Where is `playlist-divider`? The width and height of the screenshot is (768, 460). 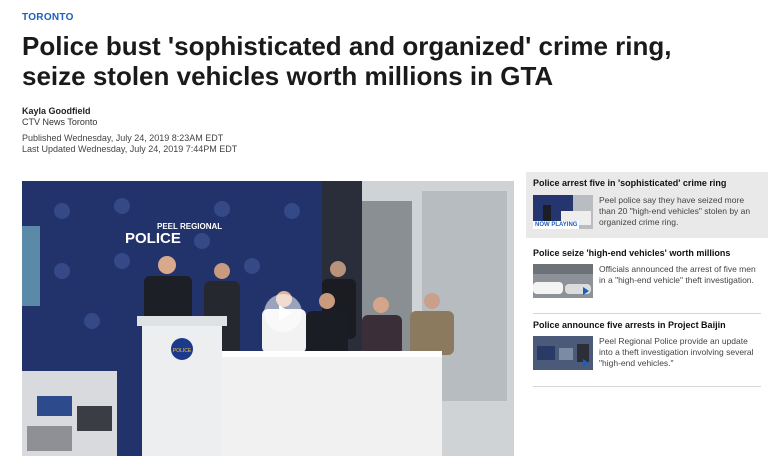 playlist-divider is located at coordinates (647, 386).